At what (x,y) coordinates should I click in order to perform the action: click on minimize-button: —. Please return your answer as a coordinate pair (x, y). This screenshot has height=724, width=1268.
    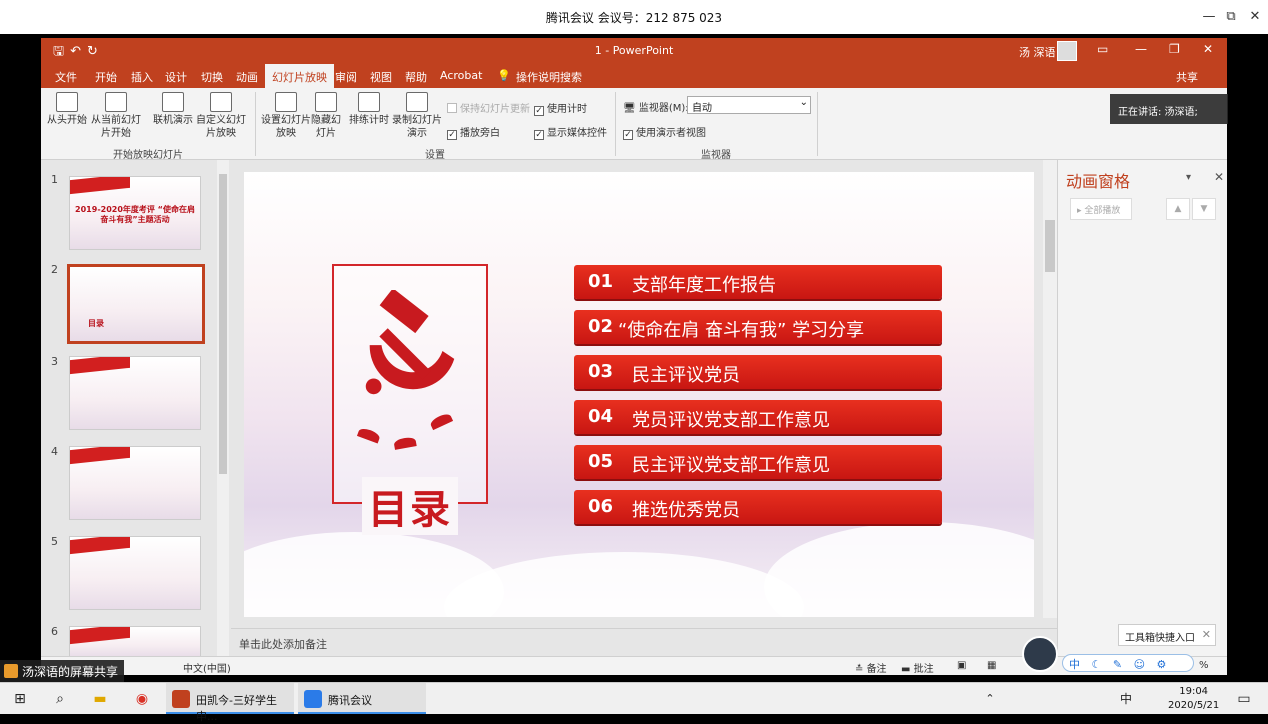
    Looking at the image, I should click on (1209, 17).